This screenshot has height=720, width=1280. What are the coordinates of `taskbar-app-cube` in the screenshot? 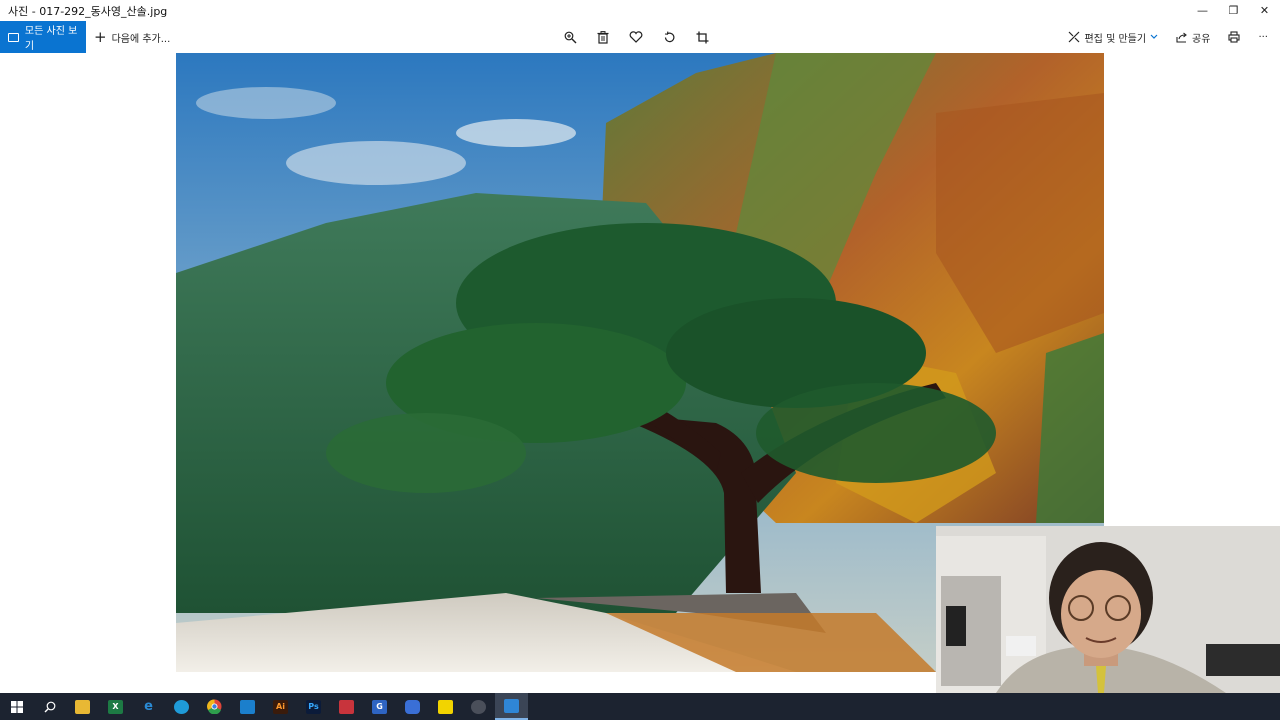 It's located at (412, 706).